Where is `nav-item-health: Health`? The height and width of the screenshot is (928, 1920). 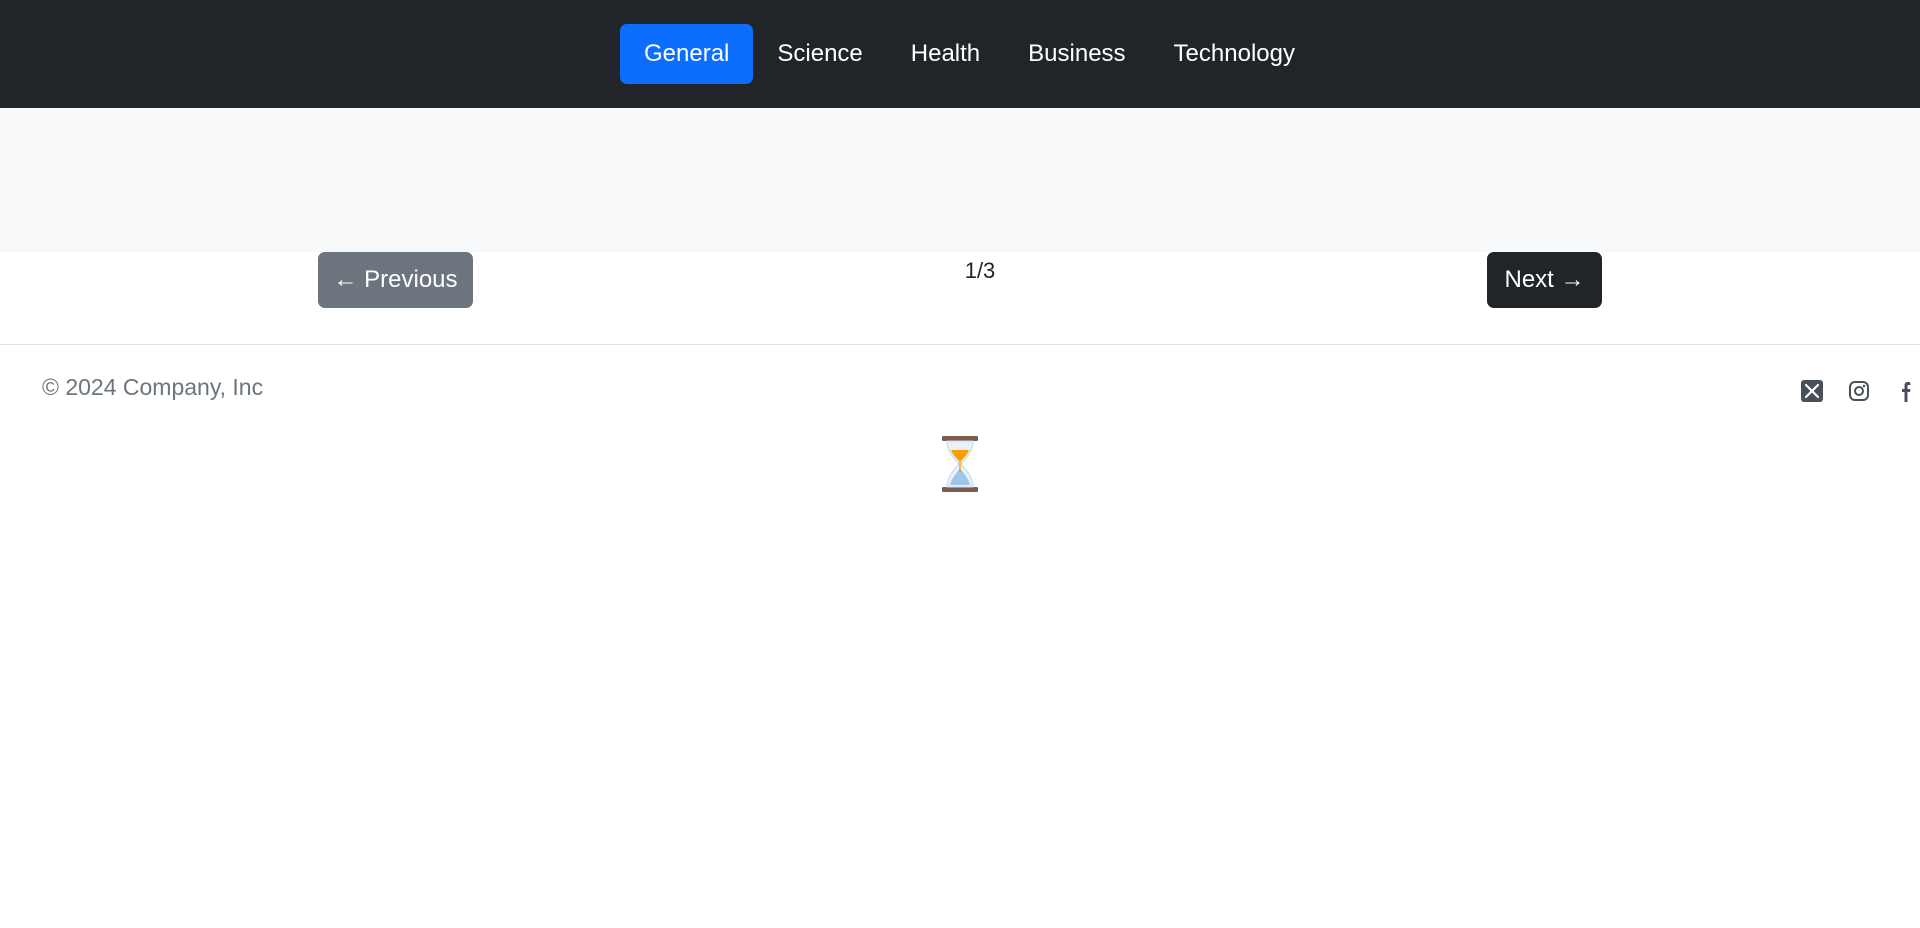
nav-item-health: Health is located at coordinates (945, 54).